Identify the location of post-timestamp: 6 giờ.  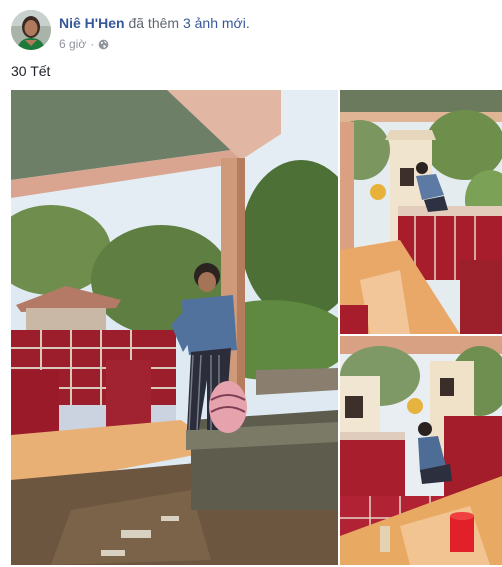
(72, 44).